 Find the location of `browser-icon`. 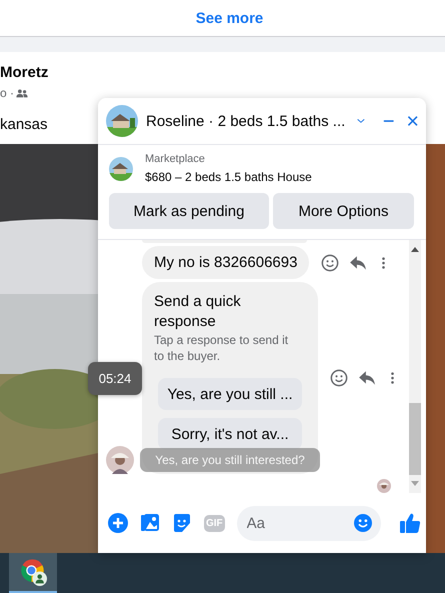

browser-icon is located at coordinates (33, 572).